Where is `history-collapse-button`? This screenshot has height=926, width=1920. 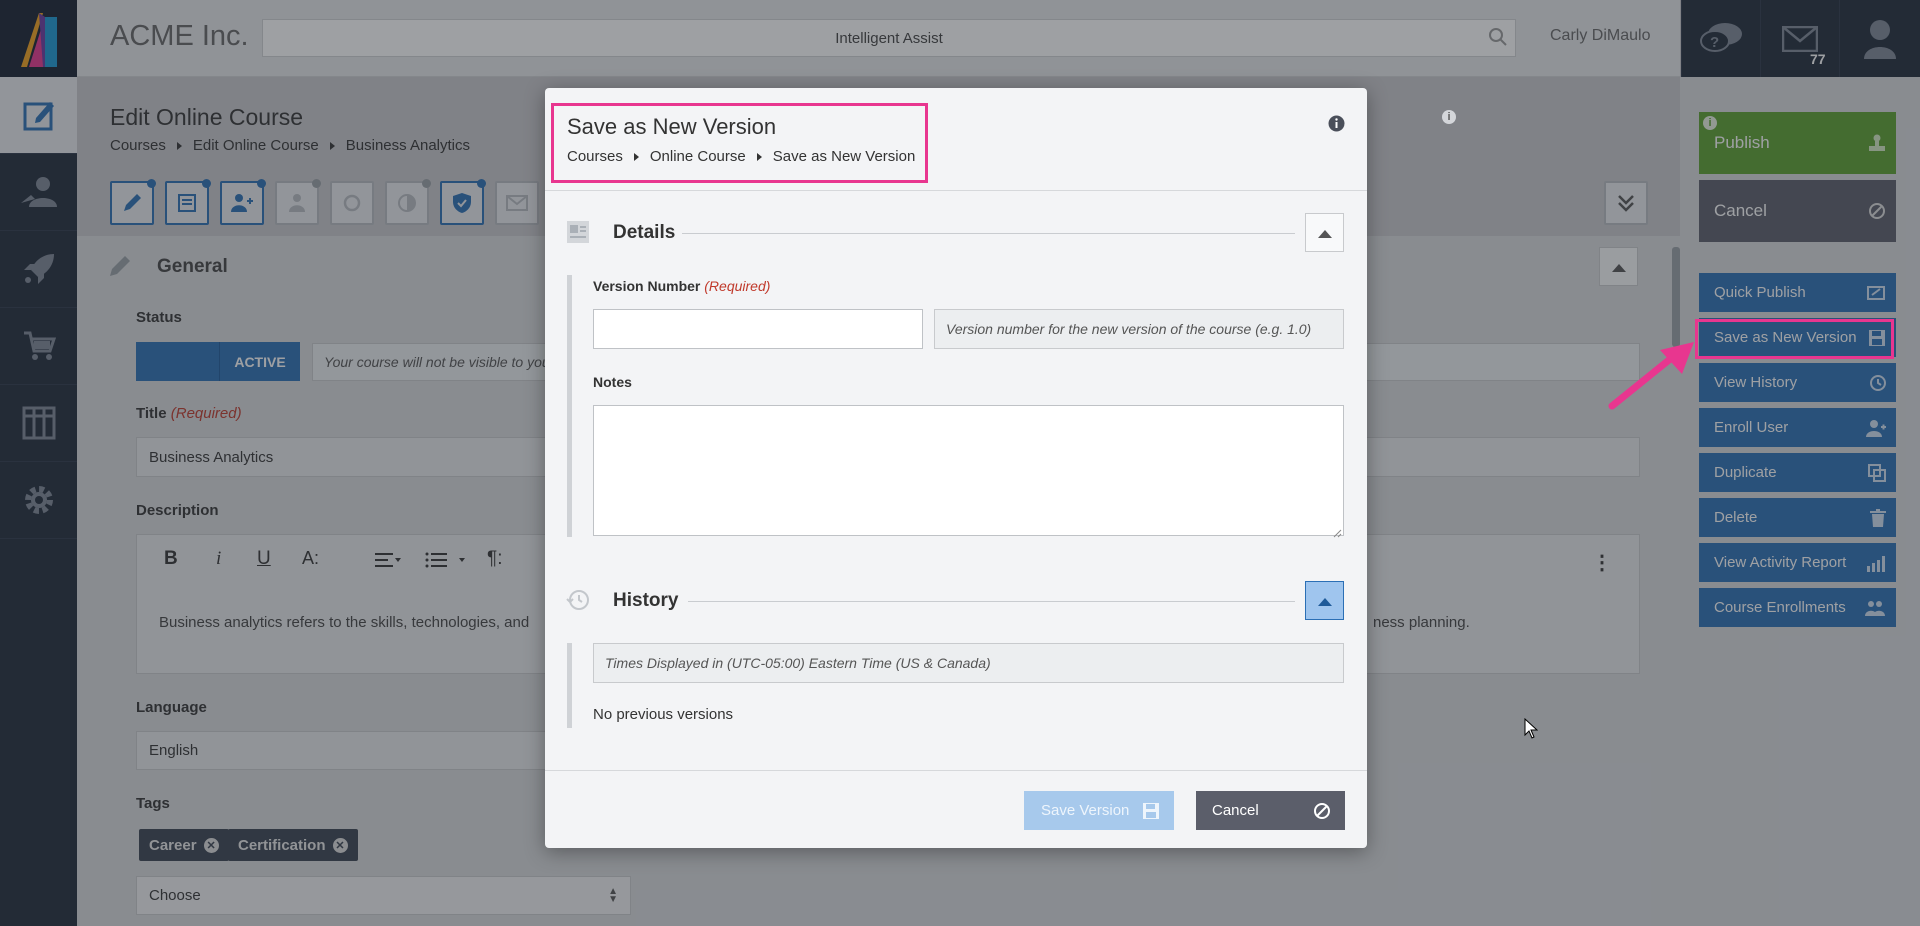 history-collapse-button is located at coordinates (1324, 600).